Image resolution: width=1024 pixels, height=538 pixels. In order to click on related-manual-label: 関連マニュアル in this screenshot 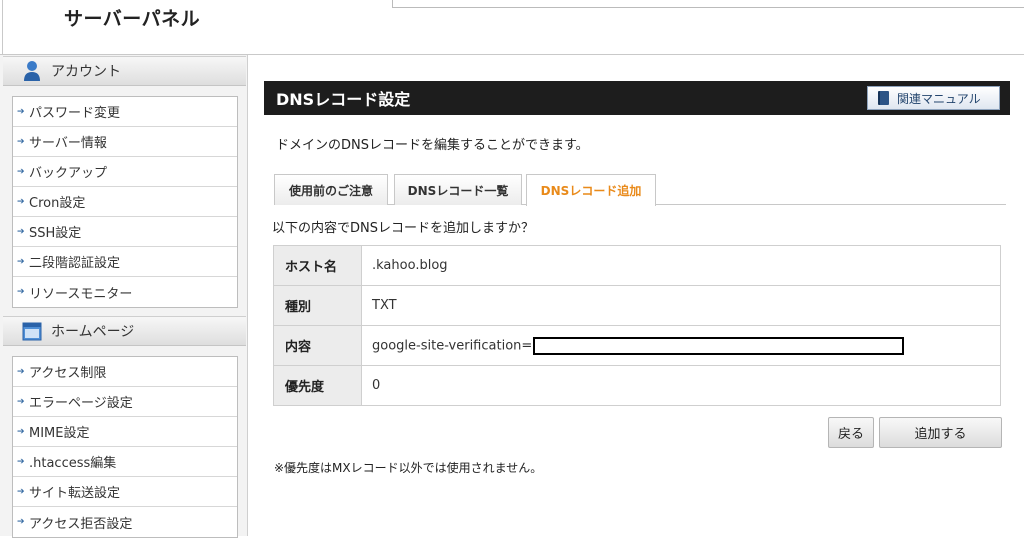, I will do `click(939, 98)`.